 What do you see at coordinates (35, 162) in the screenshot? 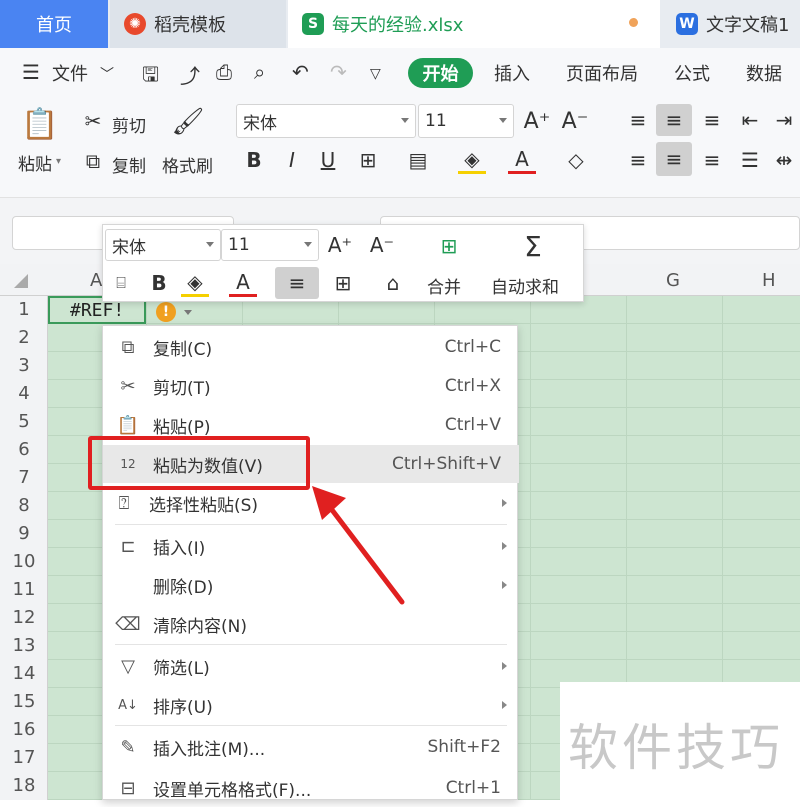
I see `paste-button: 粘贴` at bounding box center [35, 162].